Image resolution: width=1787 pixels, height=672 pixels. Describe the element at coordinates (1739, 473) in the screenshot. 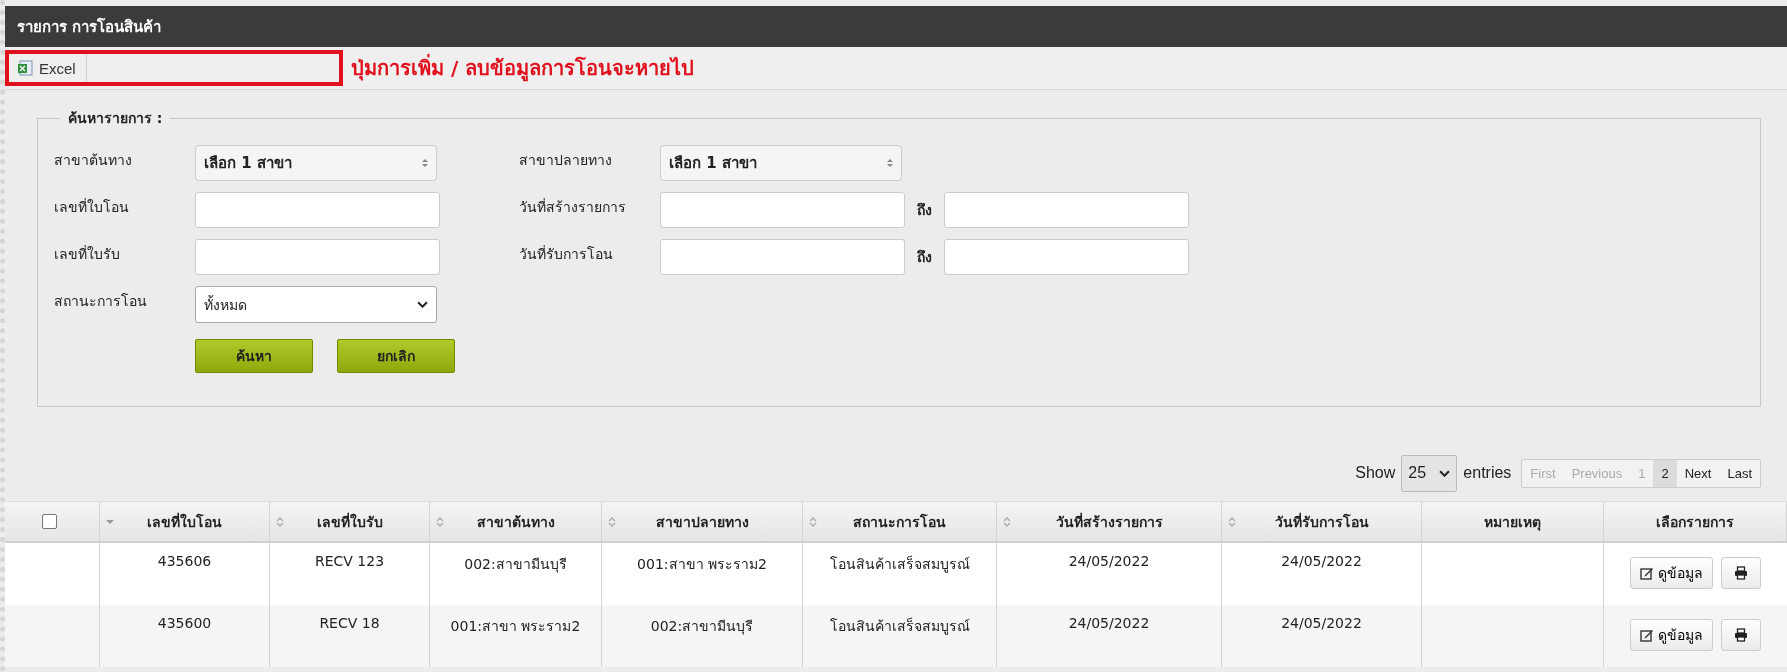

I see `pagination-button: Last` at that location.